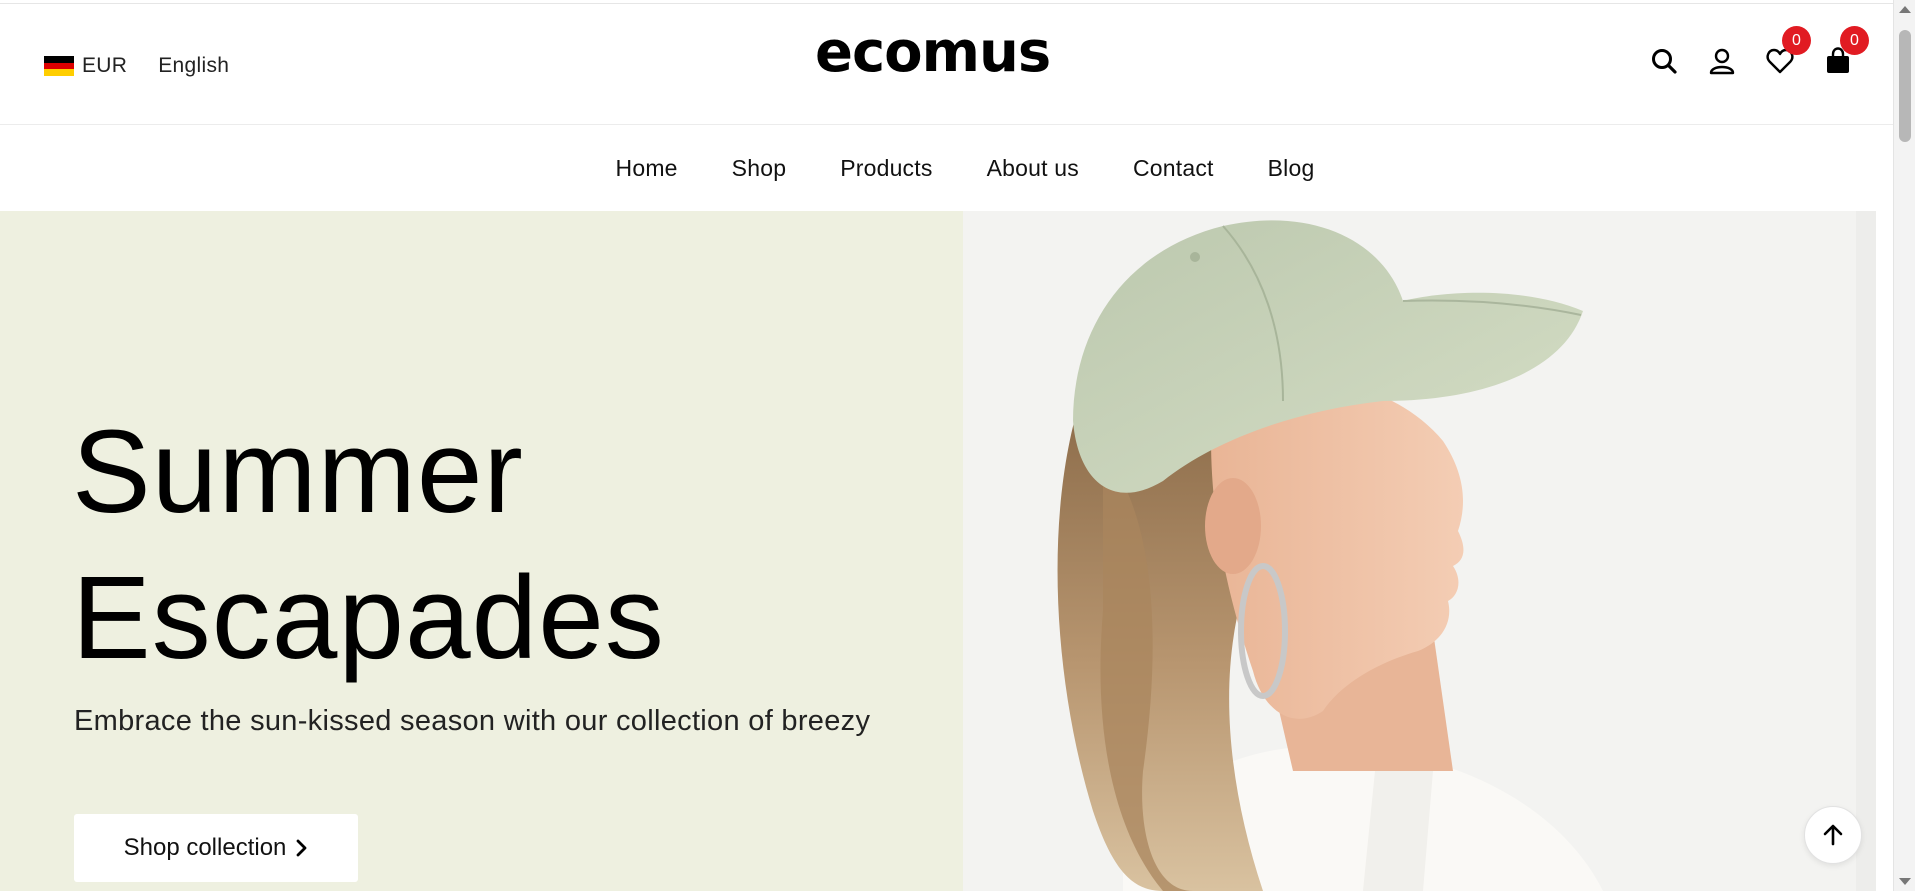  Describe the element at coordinates (1904, 445) in the screenshot. I see `page-scrollbar` at that location.